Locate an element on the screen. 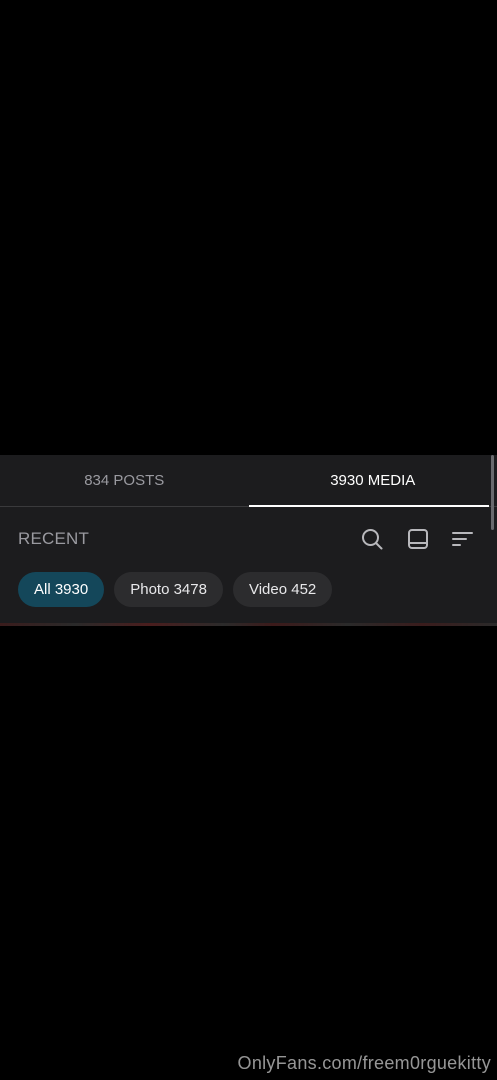  filter-all-label: All 3930 is located at coordinates (61, 589).